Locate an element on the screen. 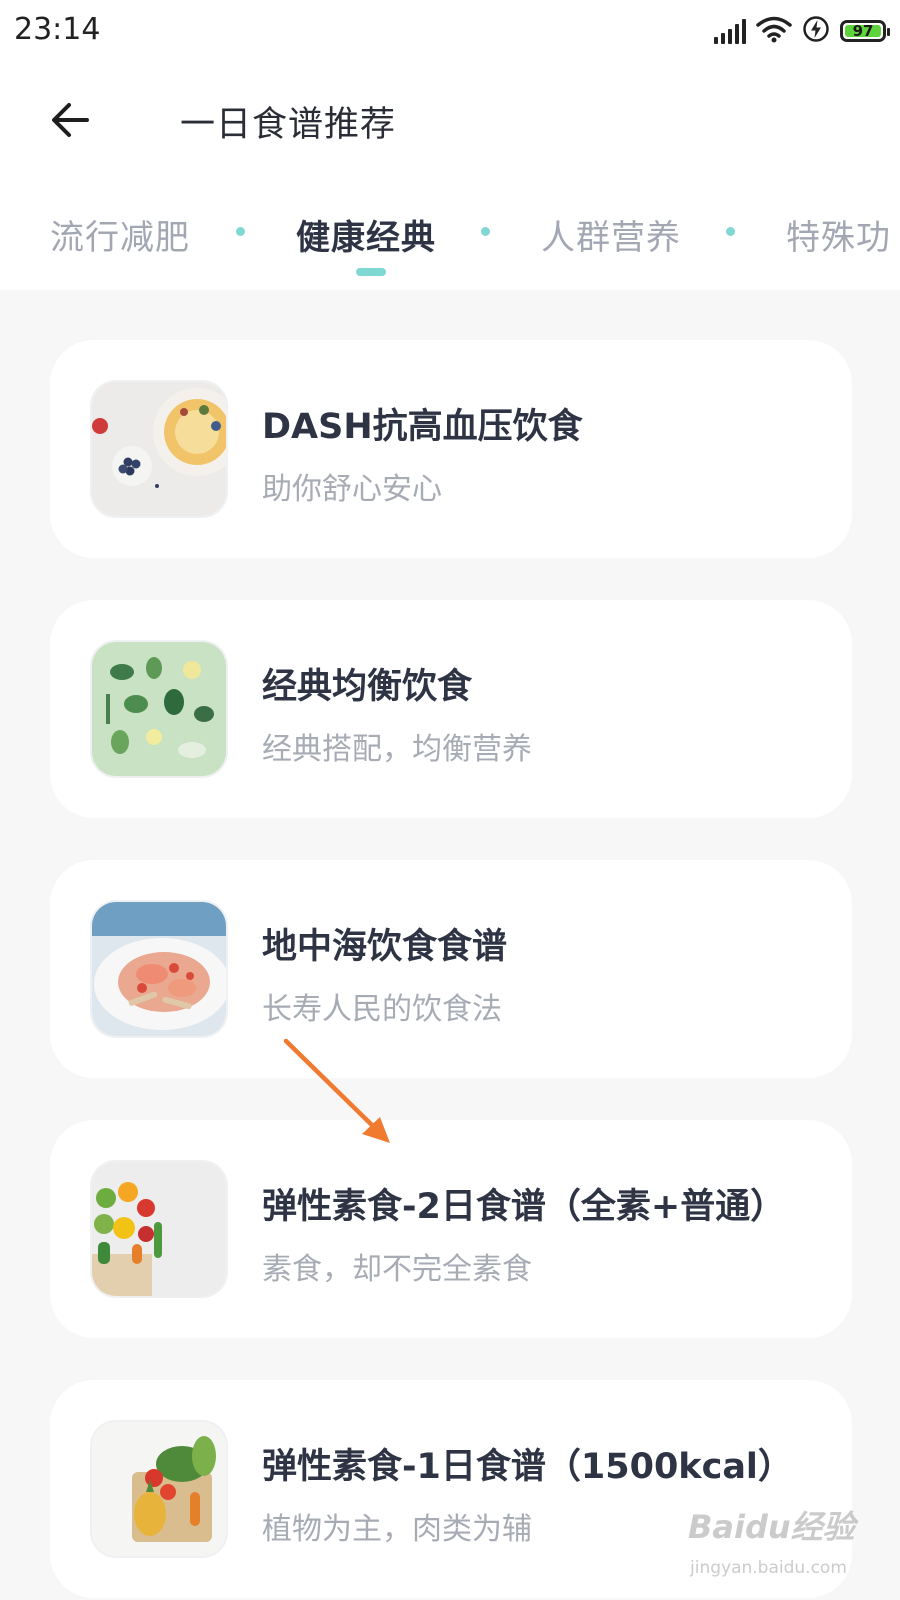 The width and height of the screenshot is (900, 1600). battery-tip is located at coordinates (888, 32).